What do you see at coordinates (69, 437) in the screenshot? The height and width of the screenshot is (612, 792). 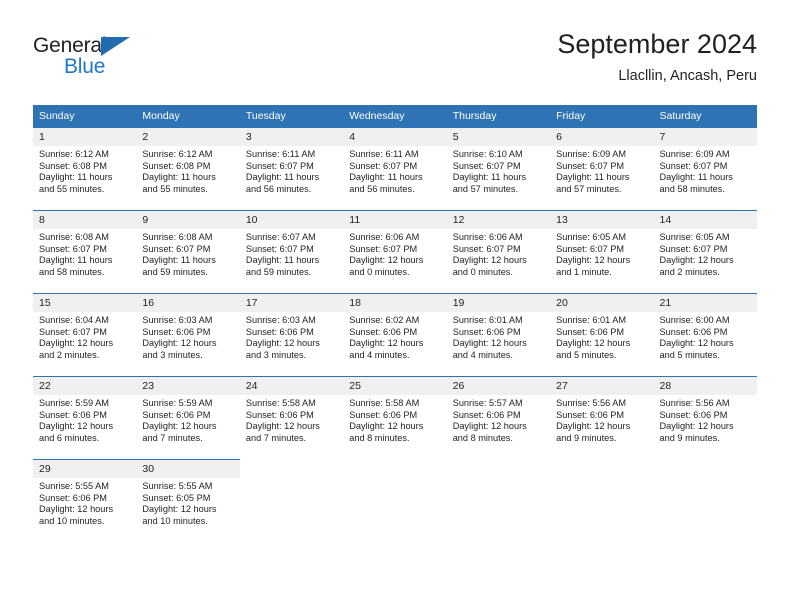 I see `daylight-duration-line2: and 6 minutes.` at bounding box center [69, 437].